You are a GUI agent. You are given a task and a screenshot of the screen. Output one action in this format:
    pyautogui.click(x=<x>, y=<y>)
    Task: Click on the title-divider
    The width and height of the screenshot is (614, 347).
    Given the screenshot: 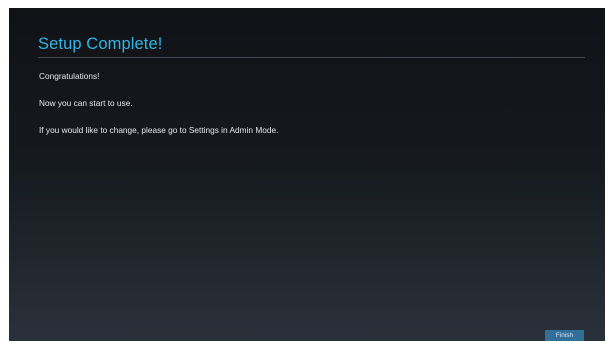 What is the action you would take?
    pyautogui.click(x=311, y=57)
    